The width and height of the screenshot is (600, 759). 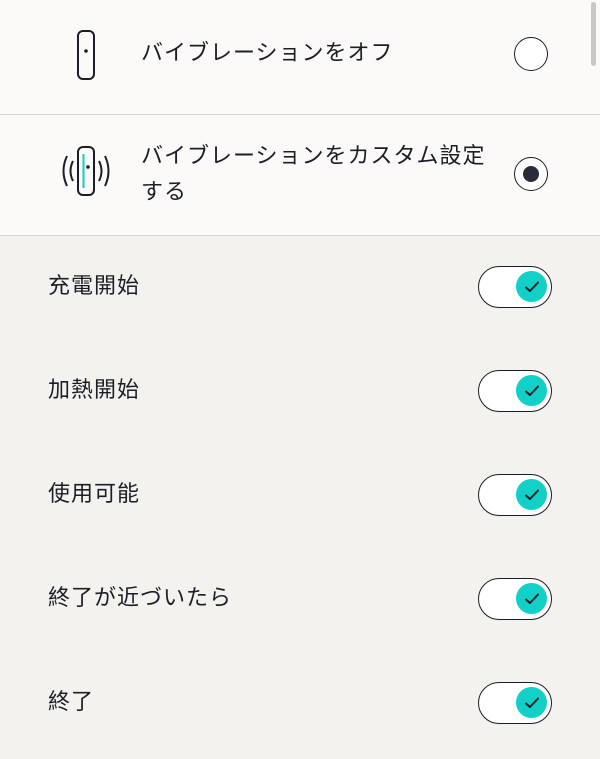 What do you see at coordinates (300, 288) in the screenshot?
I see `toggle-row-charging-start: 充電開始` at bounding box center [300, 288].